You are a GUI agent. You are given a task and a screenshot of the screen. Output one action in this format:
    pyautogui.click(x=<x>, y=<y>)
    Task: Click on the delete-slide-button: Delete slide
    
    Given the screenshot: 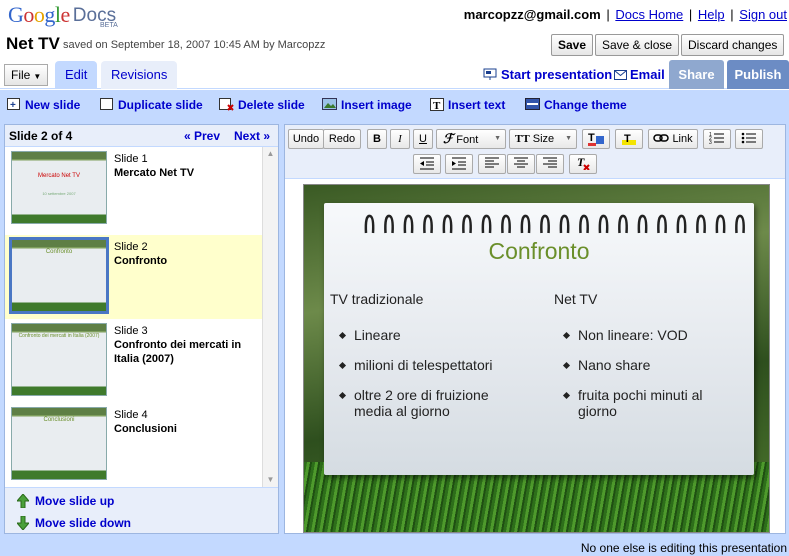 What is the action you would take?
    pyautogui.click(x=262, y=105)
    